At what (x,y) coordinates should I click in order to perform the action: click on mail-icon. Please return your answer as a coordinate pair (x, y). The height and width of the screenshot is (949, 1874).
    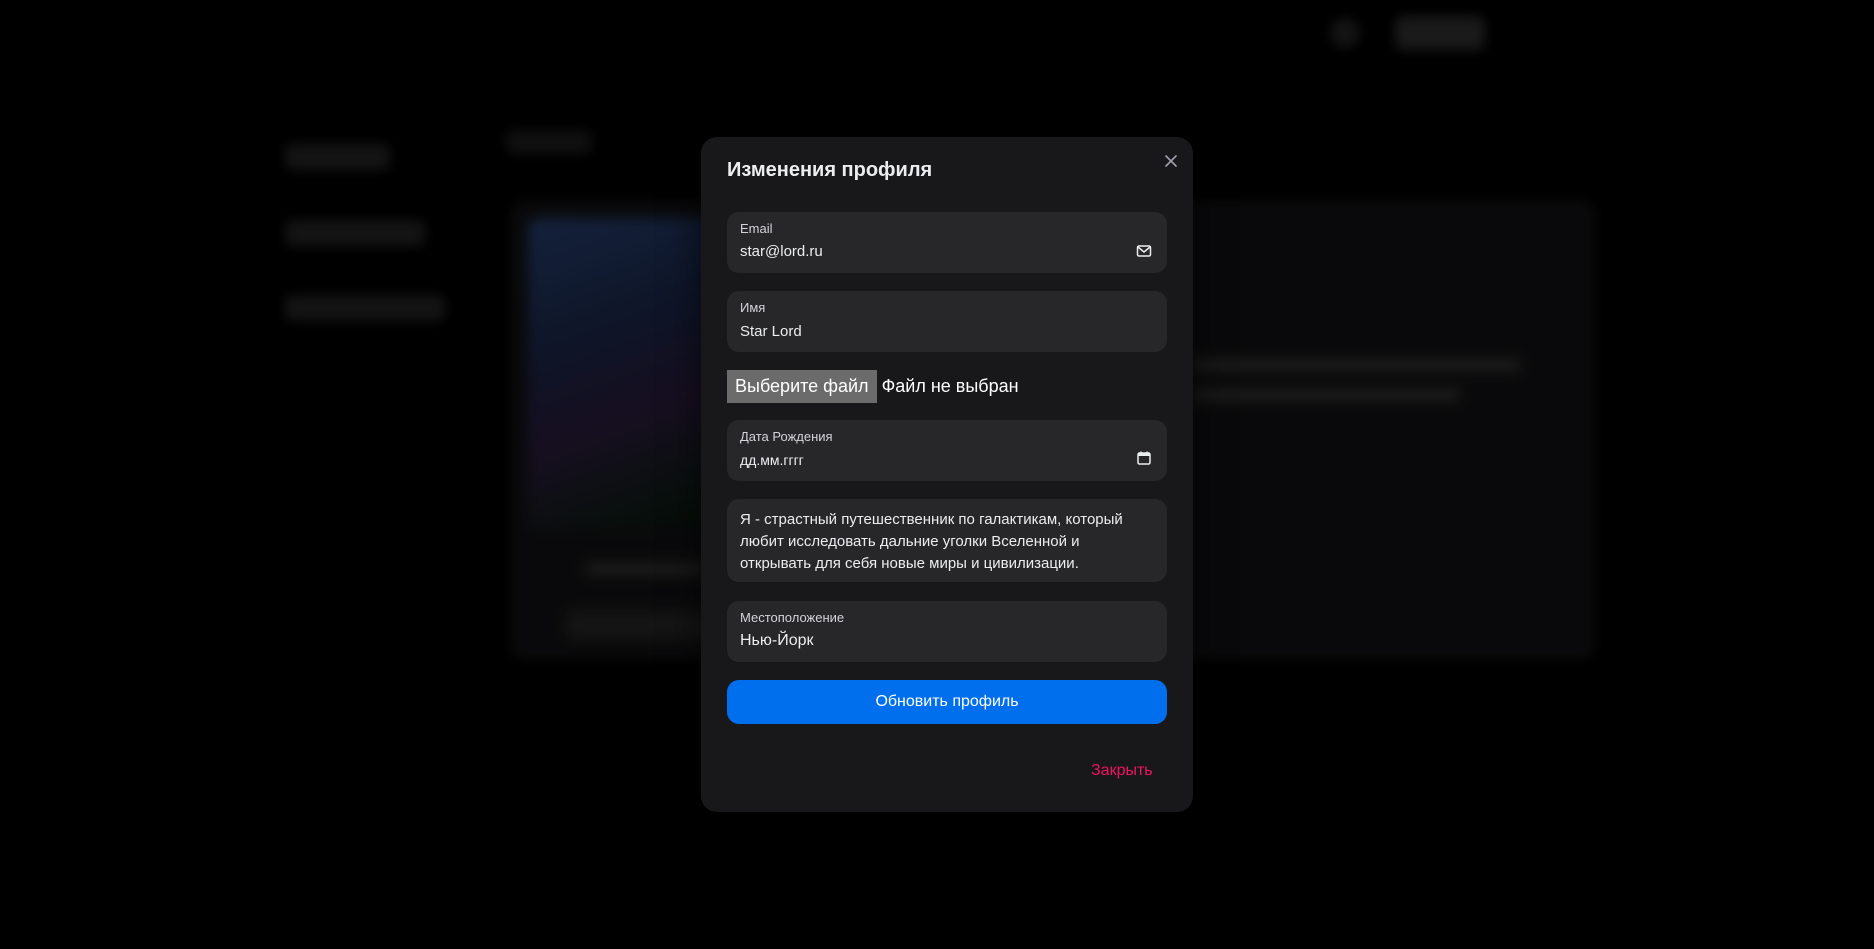
    Looking at the image, I should click on (1144, 251).